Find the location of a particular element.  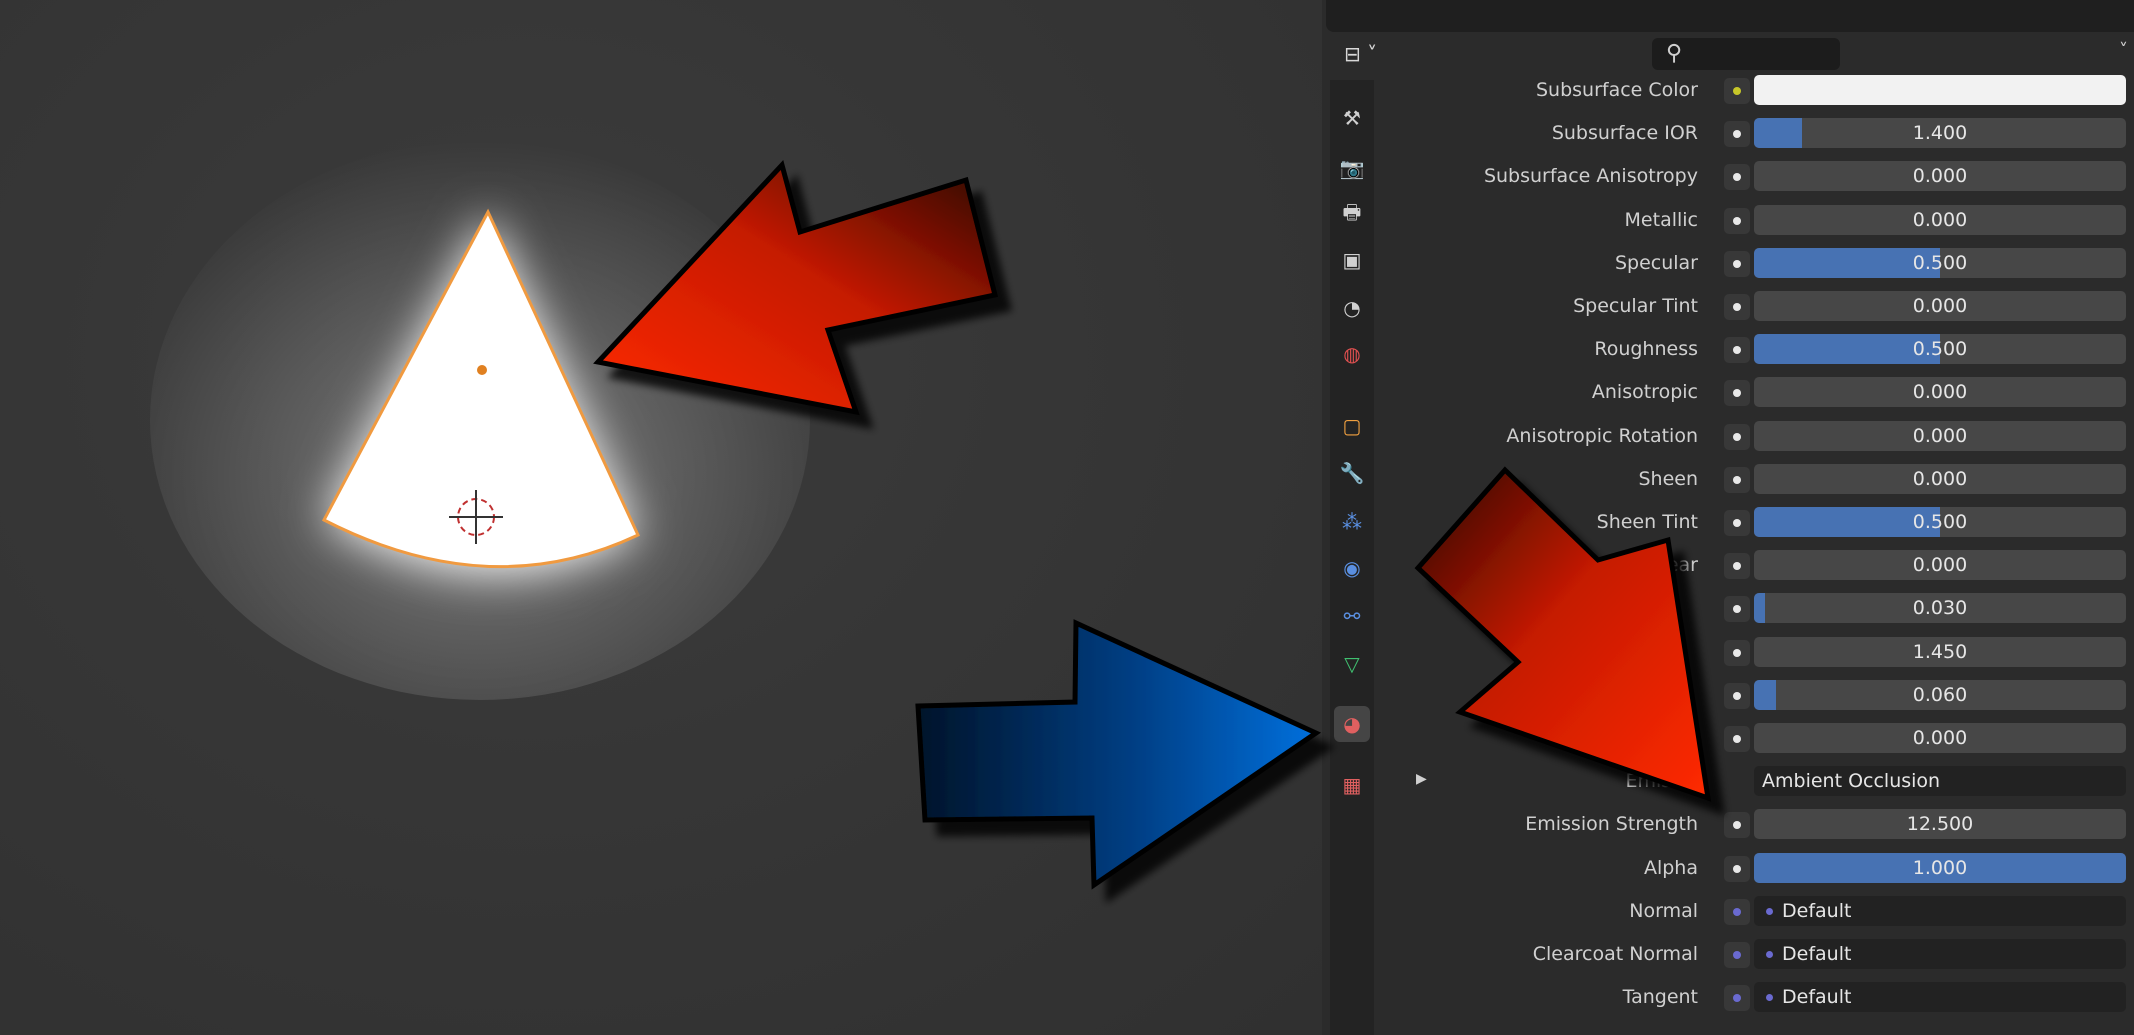

blue-arrow-pointing-at-material-tab is located at coordinates (1118, 754).